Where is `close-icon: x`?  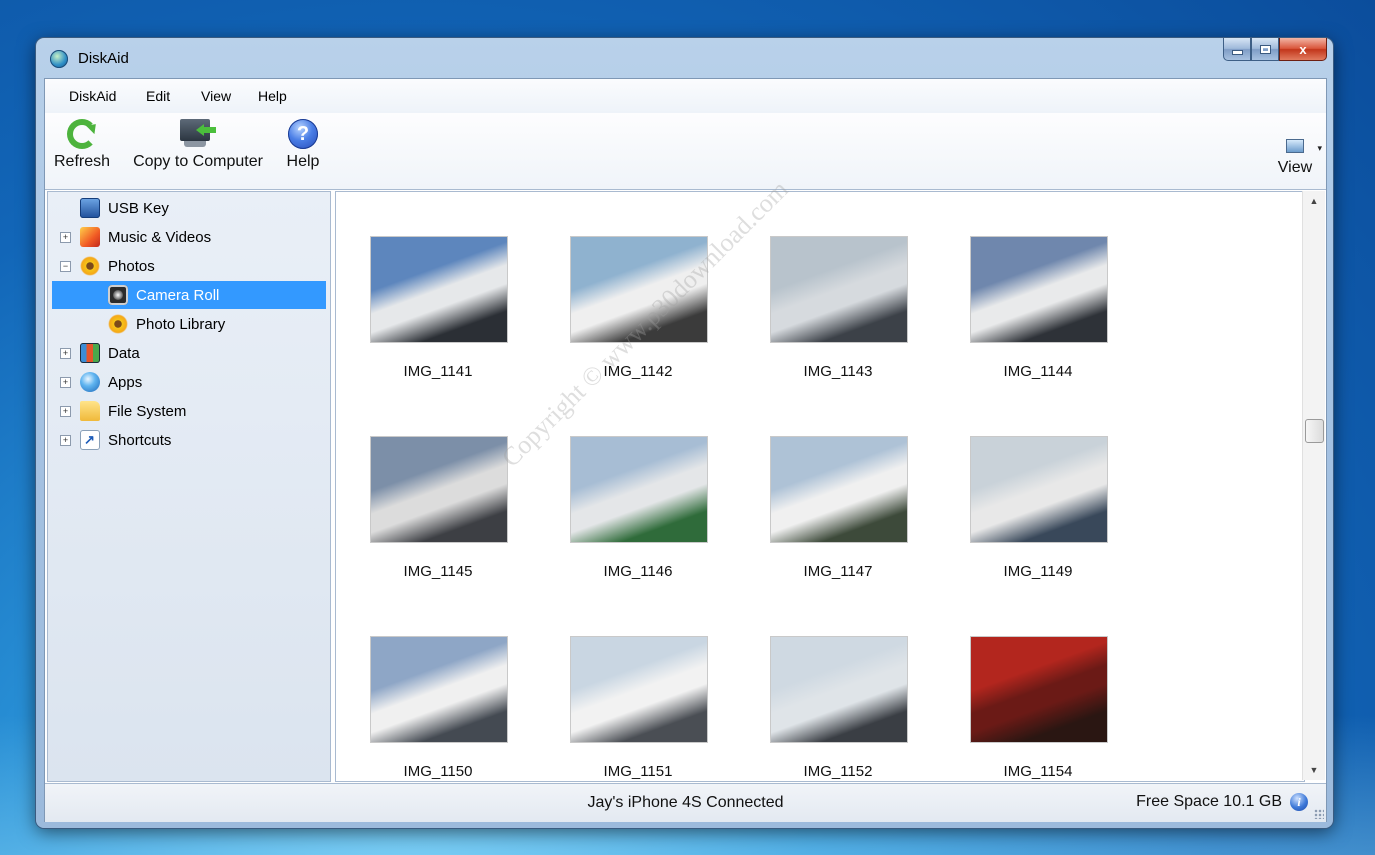
close-icon: x is located at coordinates (1303, 49).